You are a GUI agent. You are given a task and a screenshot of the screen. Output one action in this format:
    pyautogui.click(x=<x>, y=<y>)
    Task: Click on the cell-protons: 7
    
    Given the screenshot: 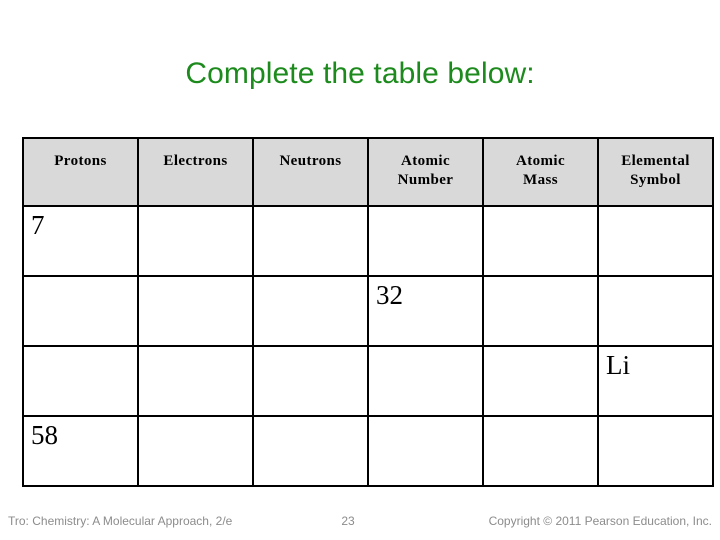 What is the action you would take?
    pyautogui.click(x=80, y=241)
    